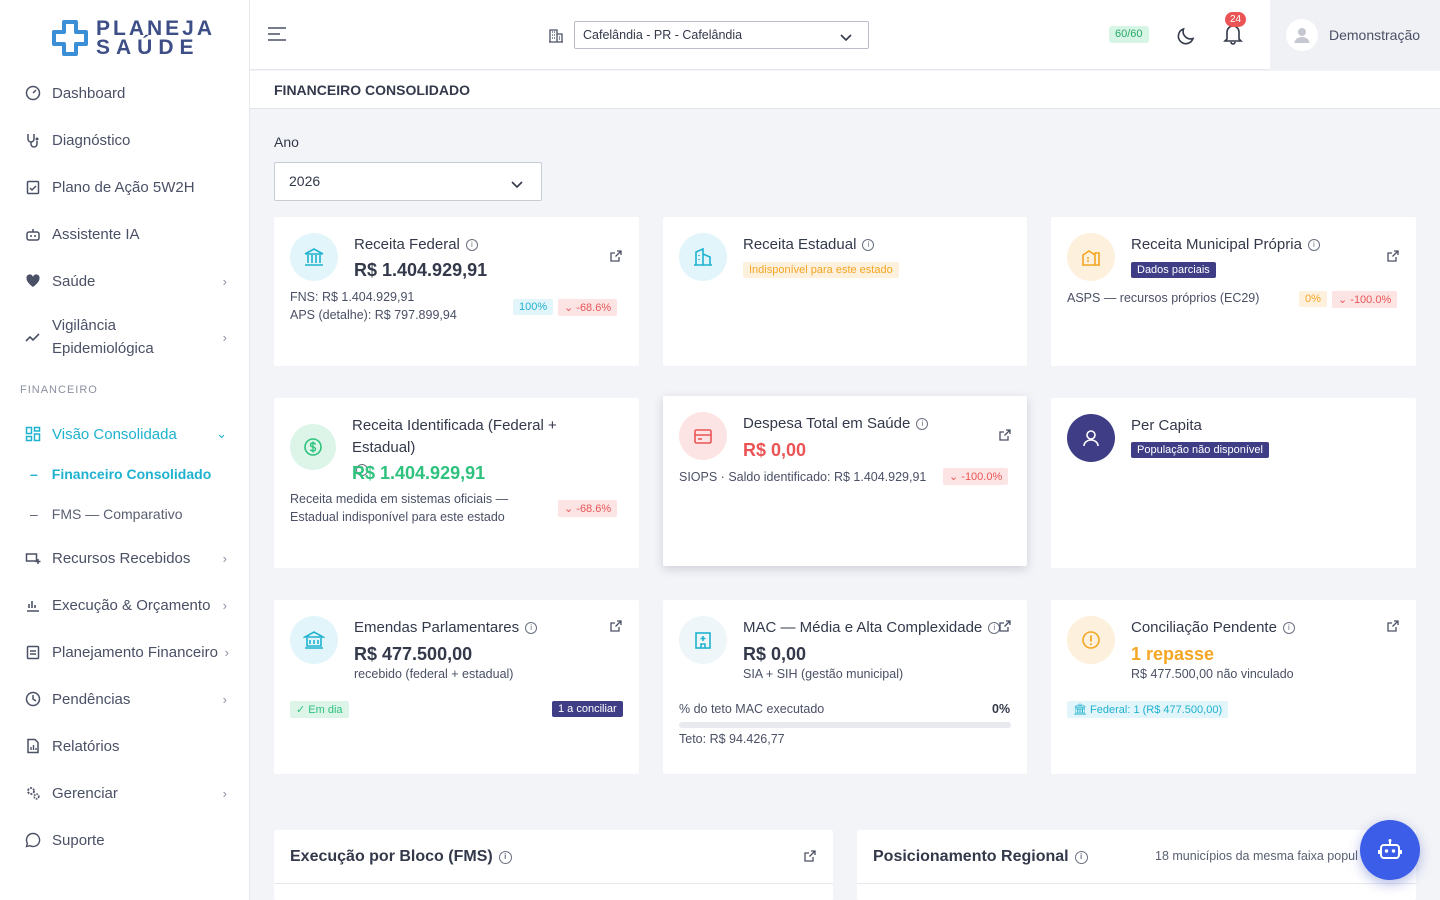  Describe the element at coordinates (1091, 438) in the screenshot. I see `person-icon` at that location.